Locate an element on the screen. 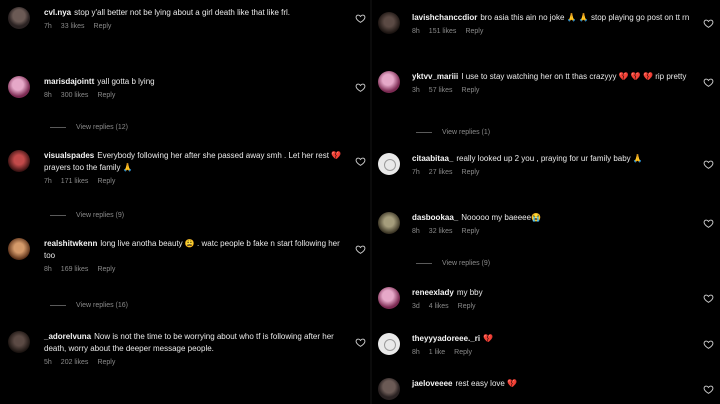 Image resolution: width=720 pixels, height=404 pixels. comment-likes: 171 likes is located at coordinates (75, 181).